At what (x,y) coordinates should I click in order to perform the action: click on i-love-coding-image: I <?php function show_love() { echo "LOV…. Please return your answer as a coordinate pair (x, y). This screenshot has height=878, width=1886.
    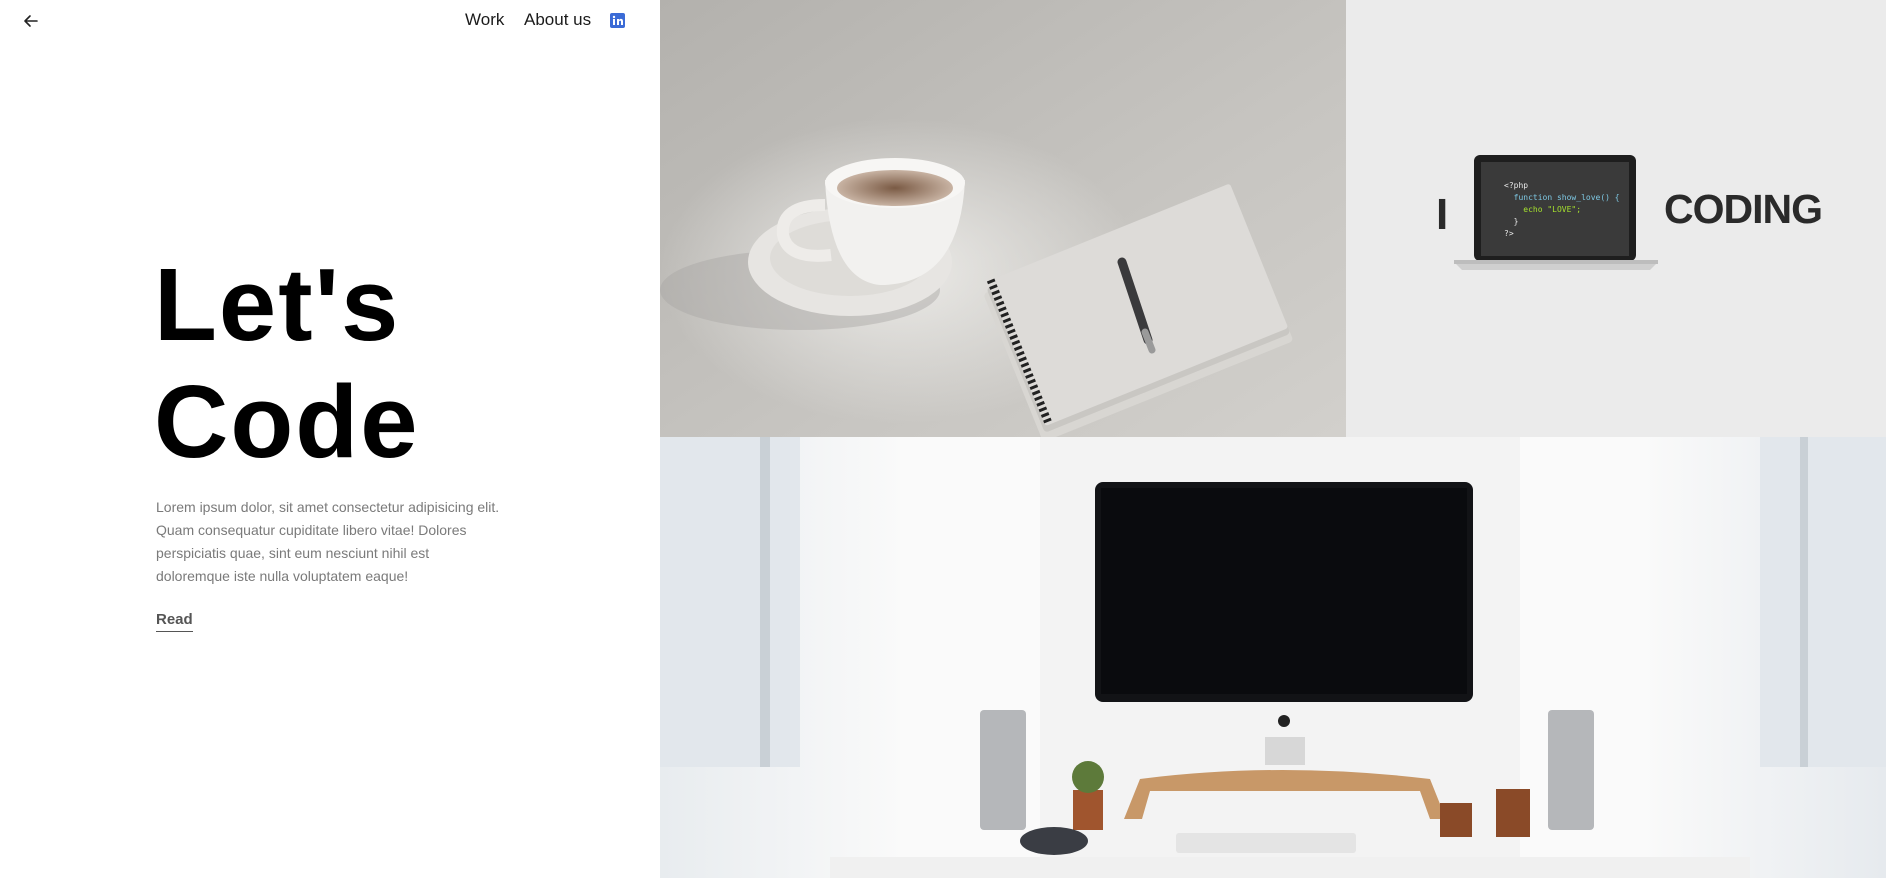
    Looking at the image, I should click on (1616, 218).